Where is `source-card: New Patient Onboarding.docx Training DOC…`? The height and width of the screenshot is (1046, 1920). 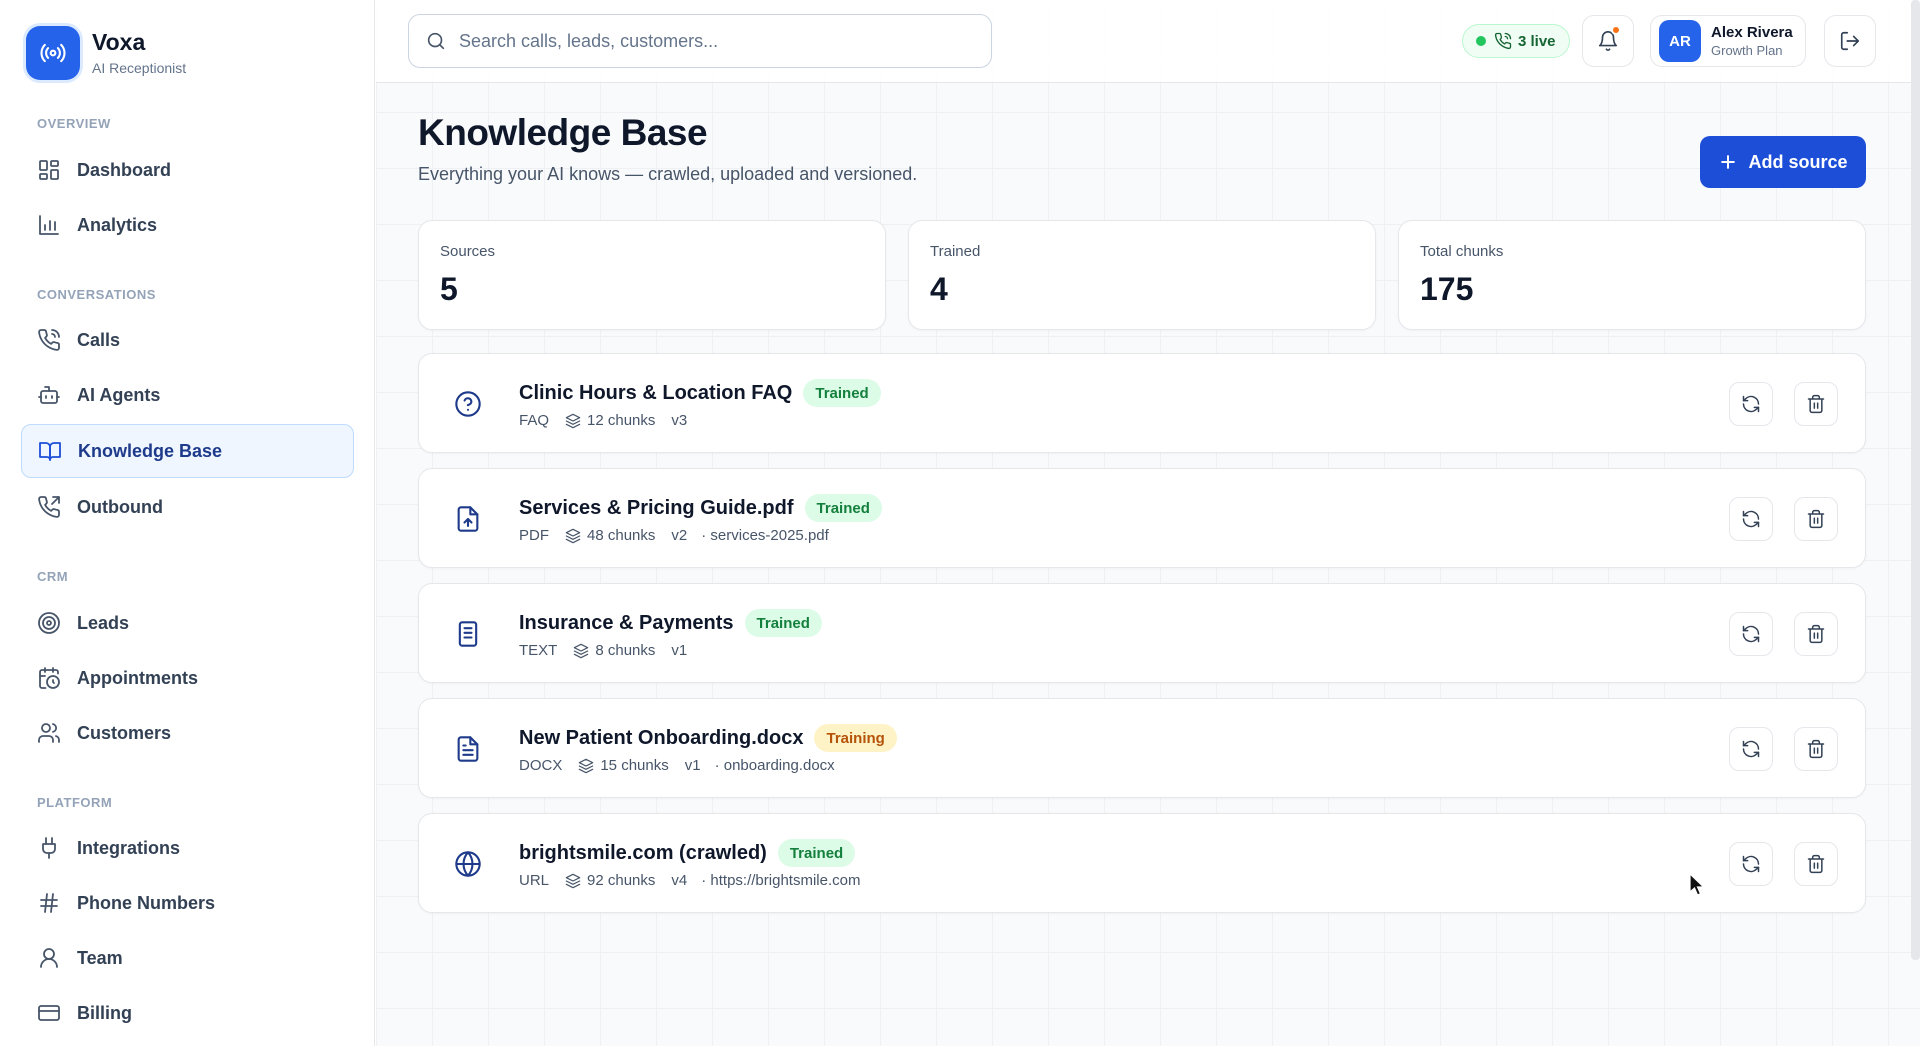 source-card: New Patient Onboarding.docx Training DOC… is located at coordinates (1142, 748).